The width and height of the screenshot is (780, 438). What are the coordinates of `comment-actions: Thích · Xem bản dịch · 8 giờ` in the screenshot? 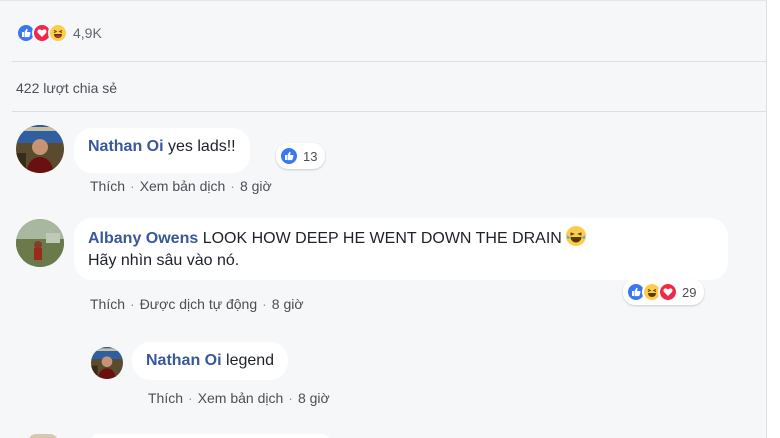 It's located at (181, 186).